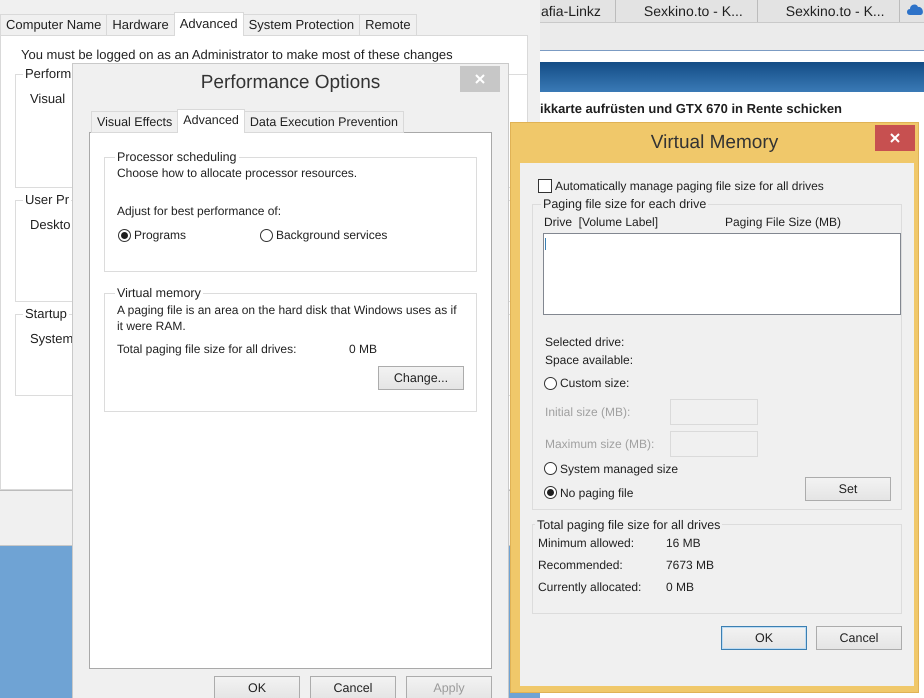  Describe the element at coordinates (363, 349) in the screenshot. I see `total-value: 0 MB` at that location.